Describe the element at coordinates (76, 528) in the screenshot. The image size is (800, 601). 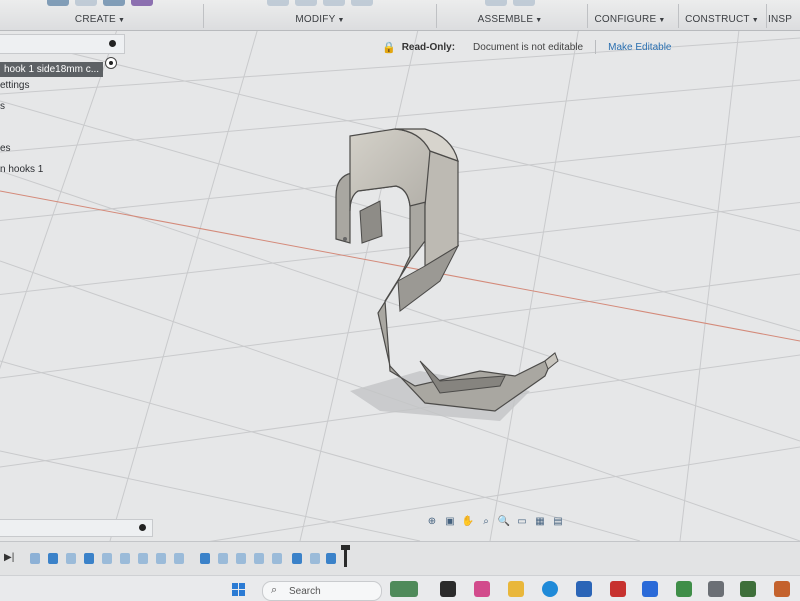
I see `comments-panel` at that location.